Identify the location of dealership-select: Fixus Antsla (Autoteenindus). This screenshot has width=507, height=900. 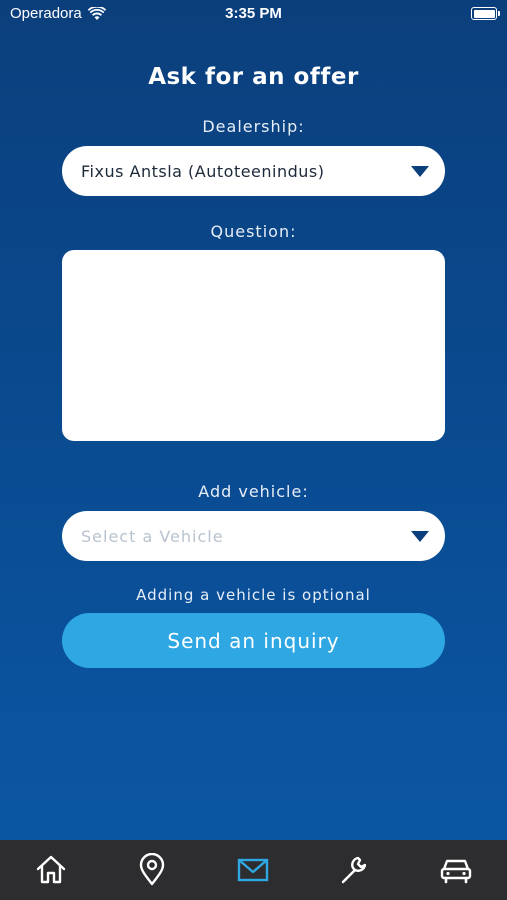
(253, 171).